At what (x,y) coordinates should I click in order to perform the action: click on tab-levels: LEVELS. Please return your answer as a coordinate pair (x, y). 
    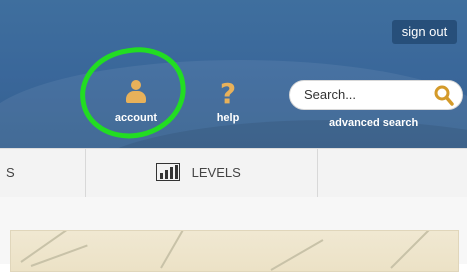
    Looking at the image, I should click on (202, 173).